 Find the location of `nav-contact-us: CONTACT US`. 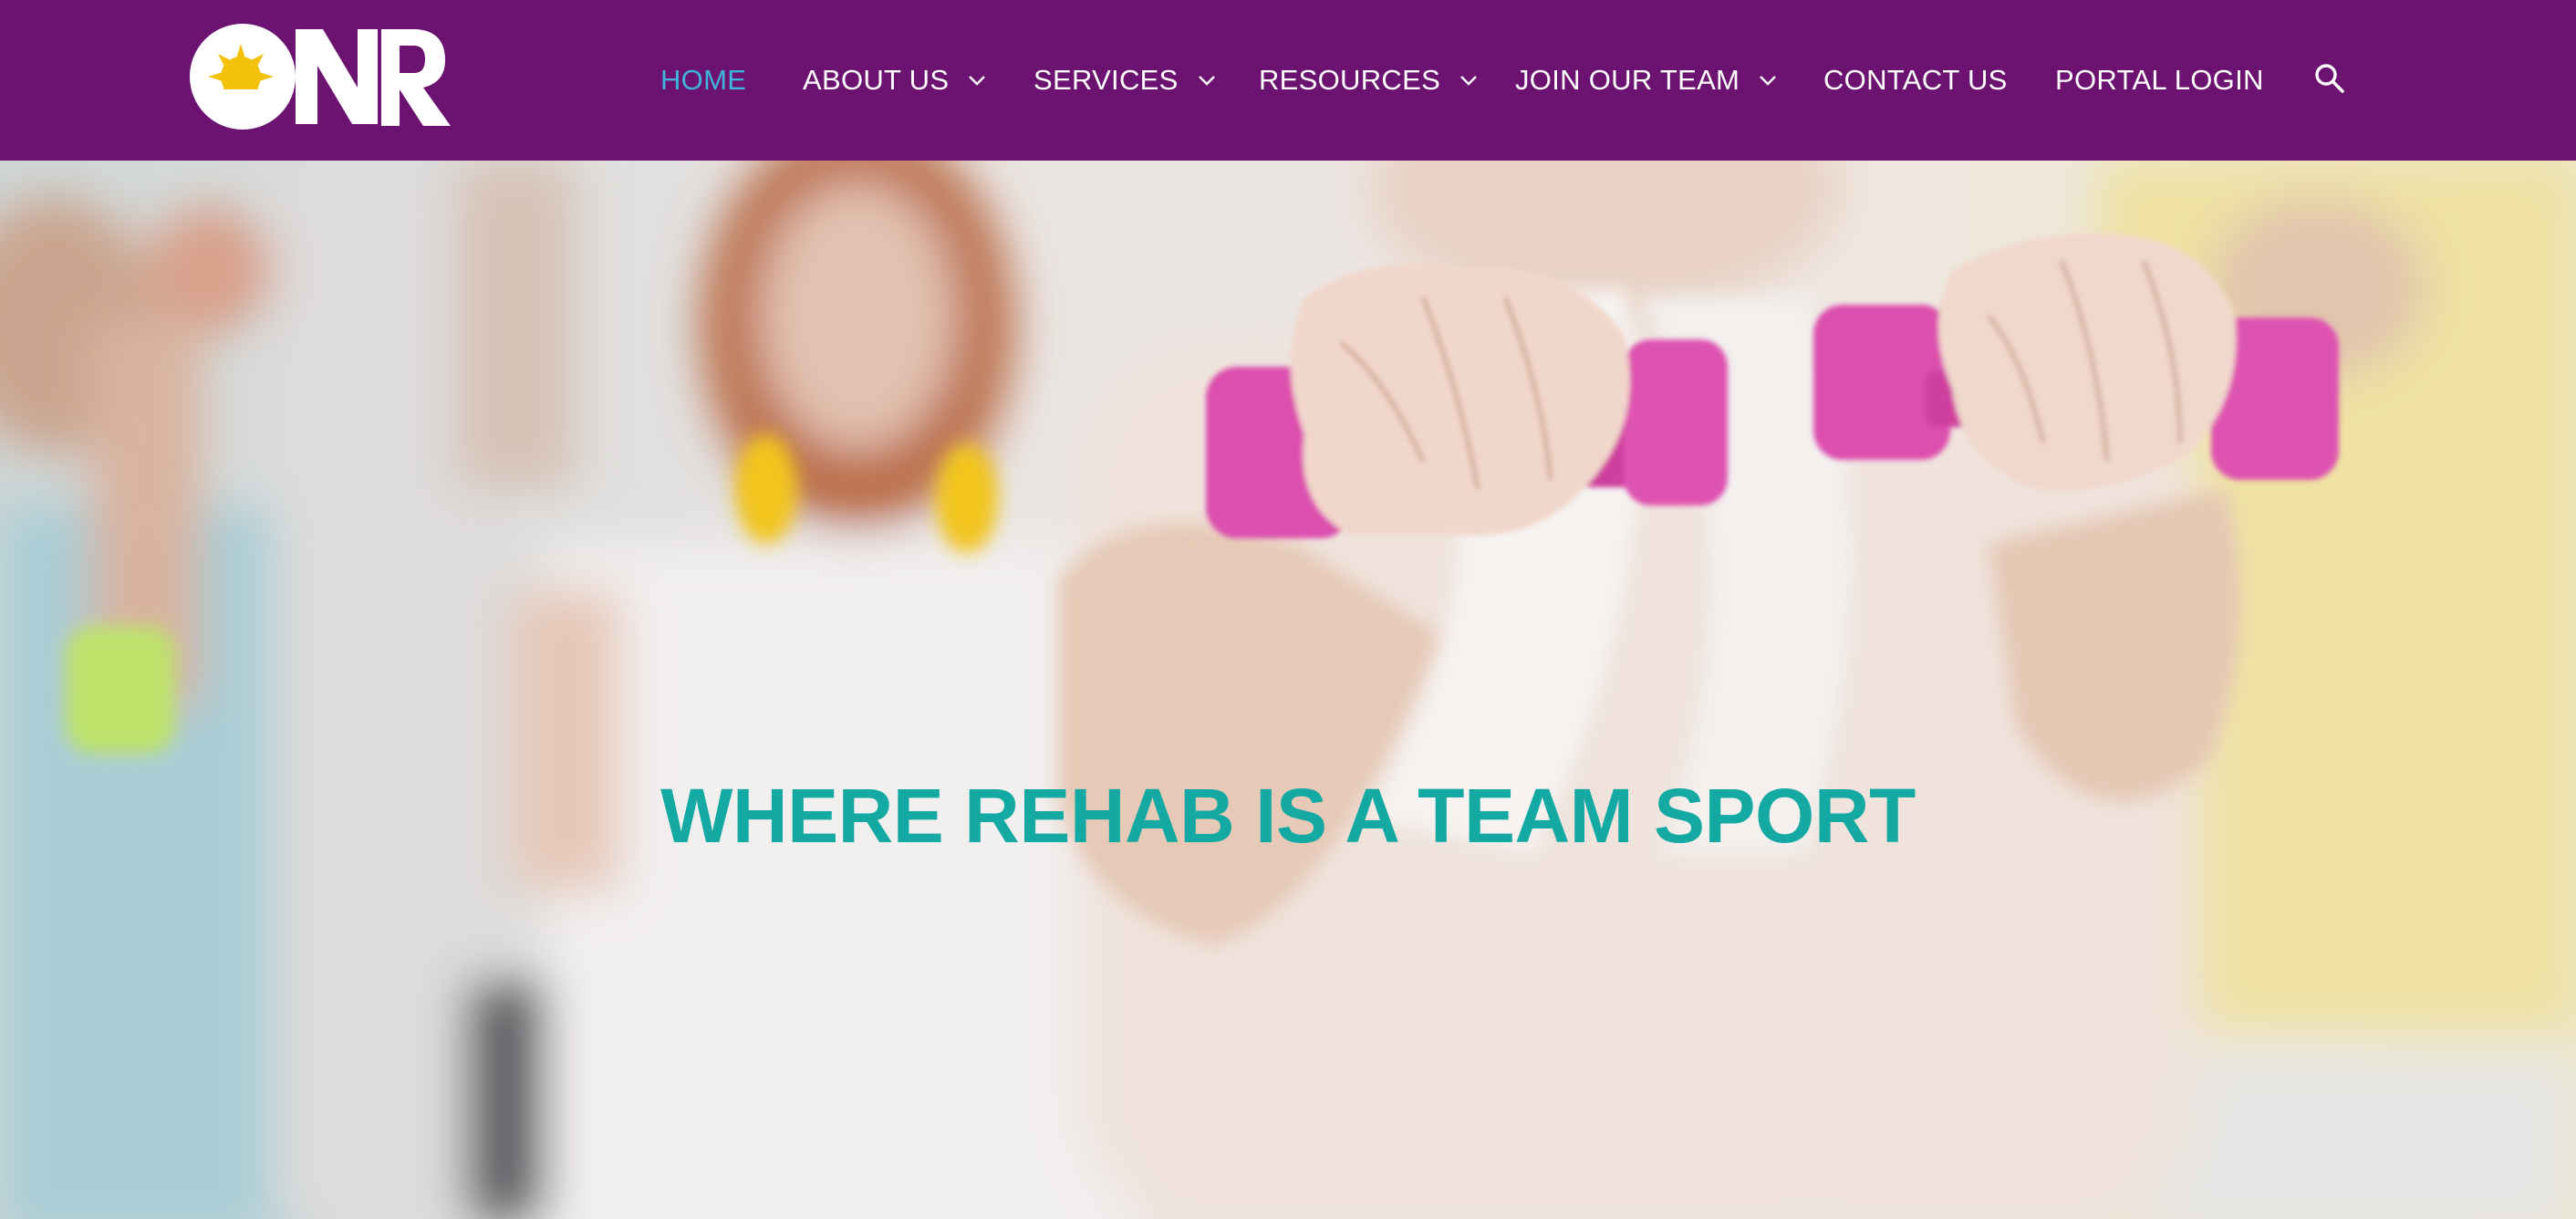

nav-contact-us: CONTACT US is located at coordinates (1915, 80).